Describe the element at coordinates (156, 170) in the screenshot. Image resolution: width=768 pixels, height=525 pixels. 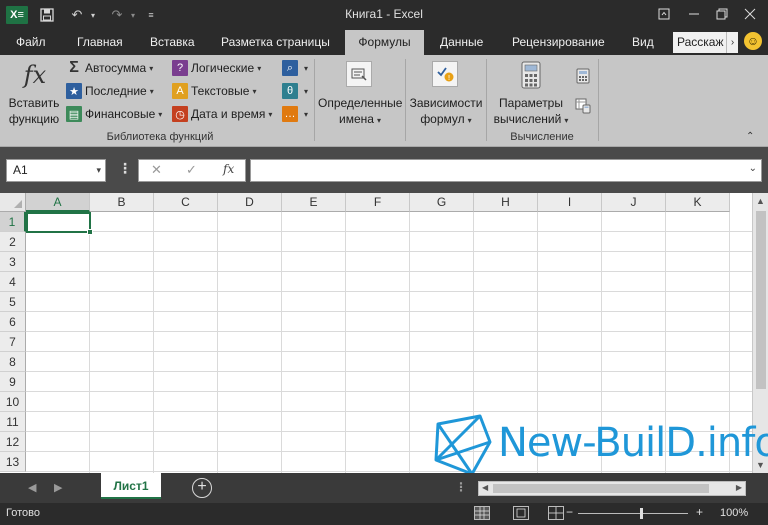
I see `cancel-icon: ✕` at that location.